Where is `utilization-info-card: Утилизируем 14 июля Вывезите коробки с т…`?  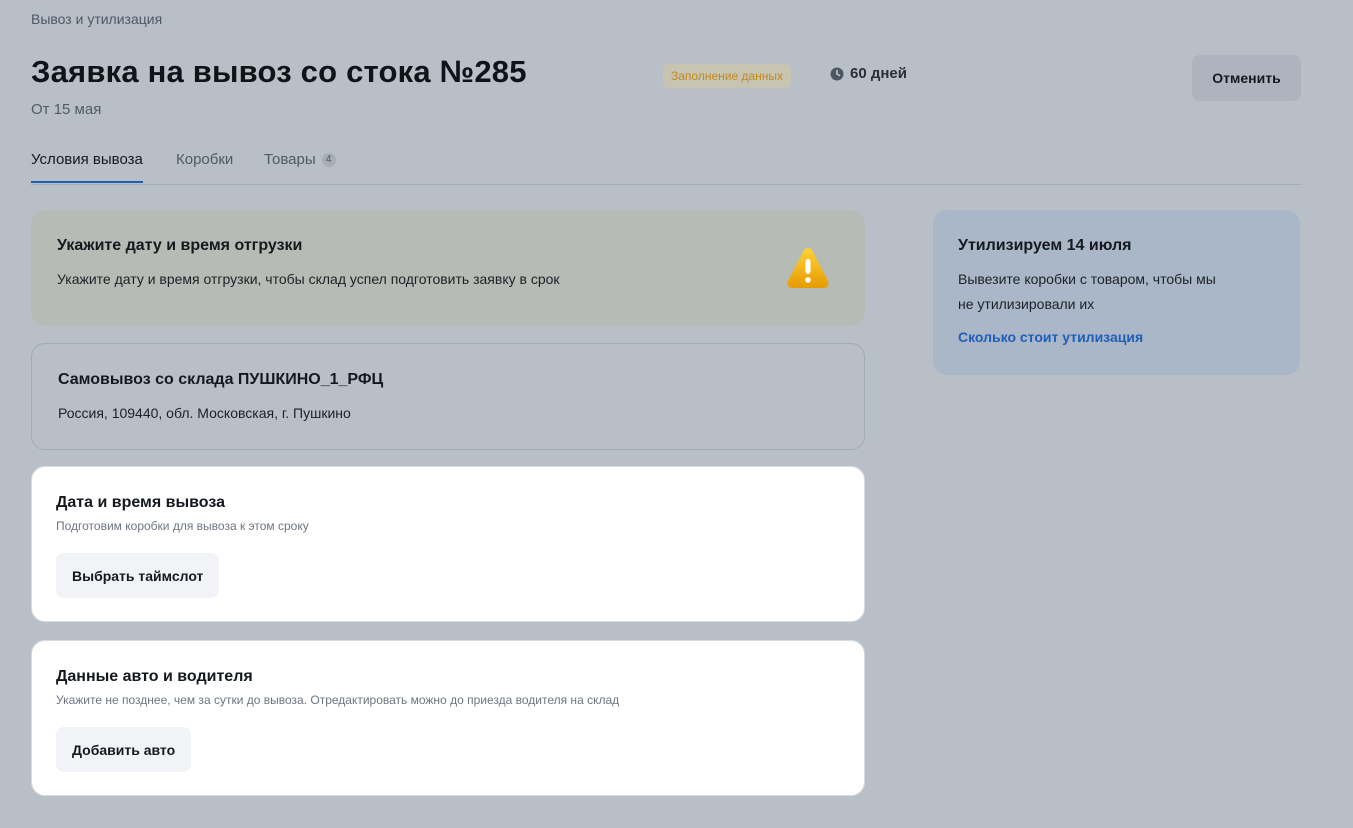 utilization-info-card: Утилизируем 14 июля Вывезите коробки с т… is located at coordinates (1116, 292).